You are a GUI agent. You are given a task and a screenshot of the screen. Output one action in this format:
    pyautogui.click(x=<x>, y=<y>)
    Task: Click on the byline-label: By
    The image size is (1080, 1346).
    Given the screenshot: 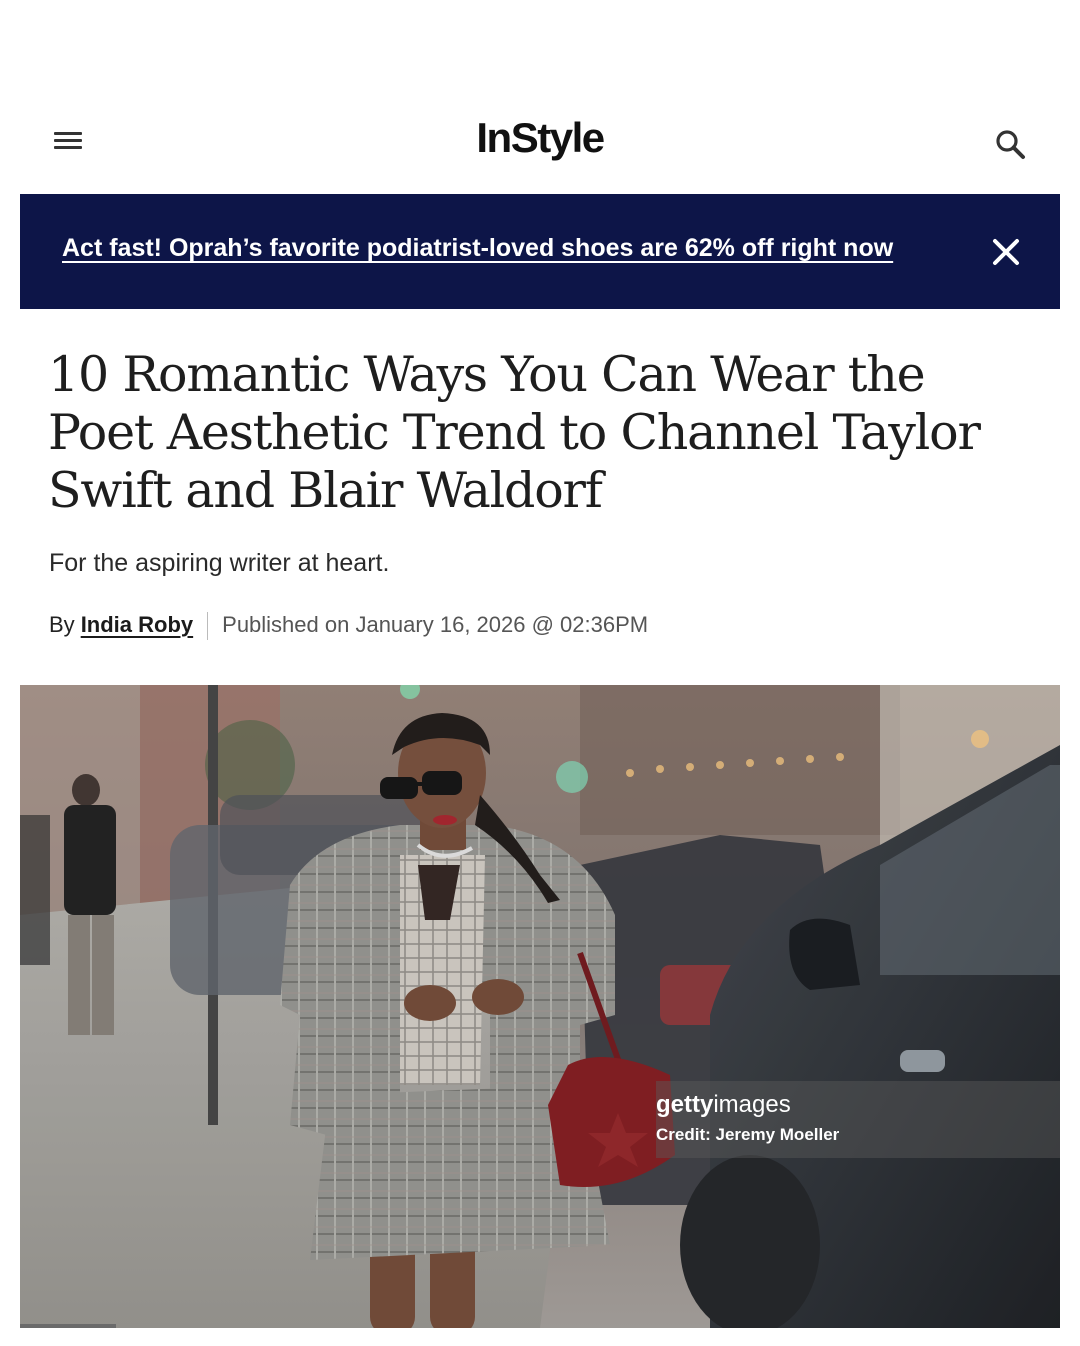 What is the action you would take?
    pyautogui.click(x=62, y=624)
    